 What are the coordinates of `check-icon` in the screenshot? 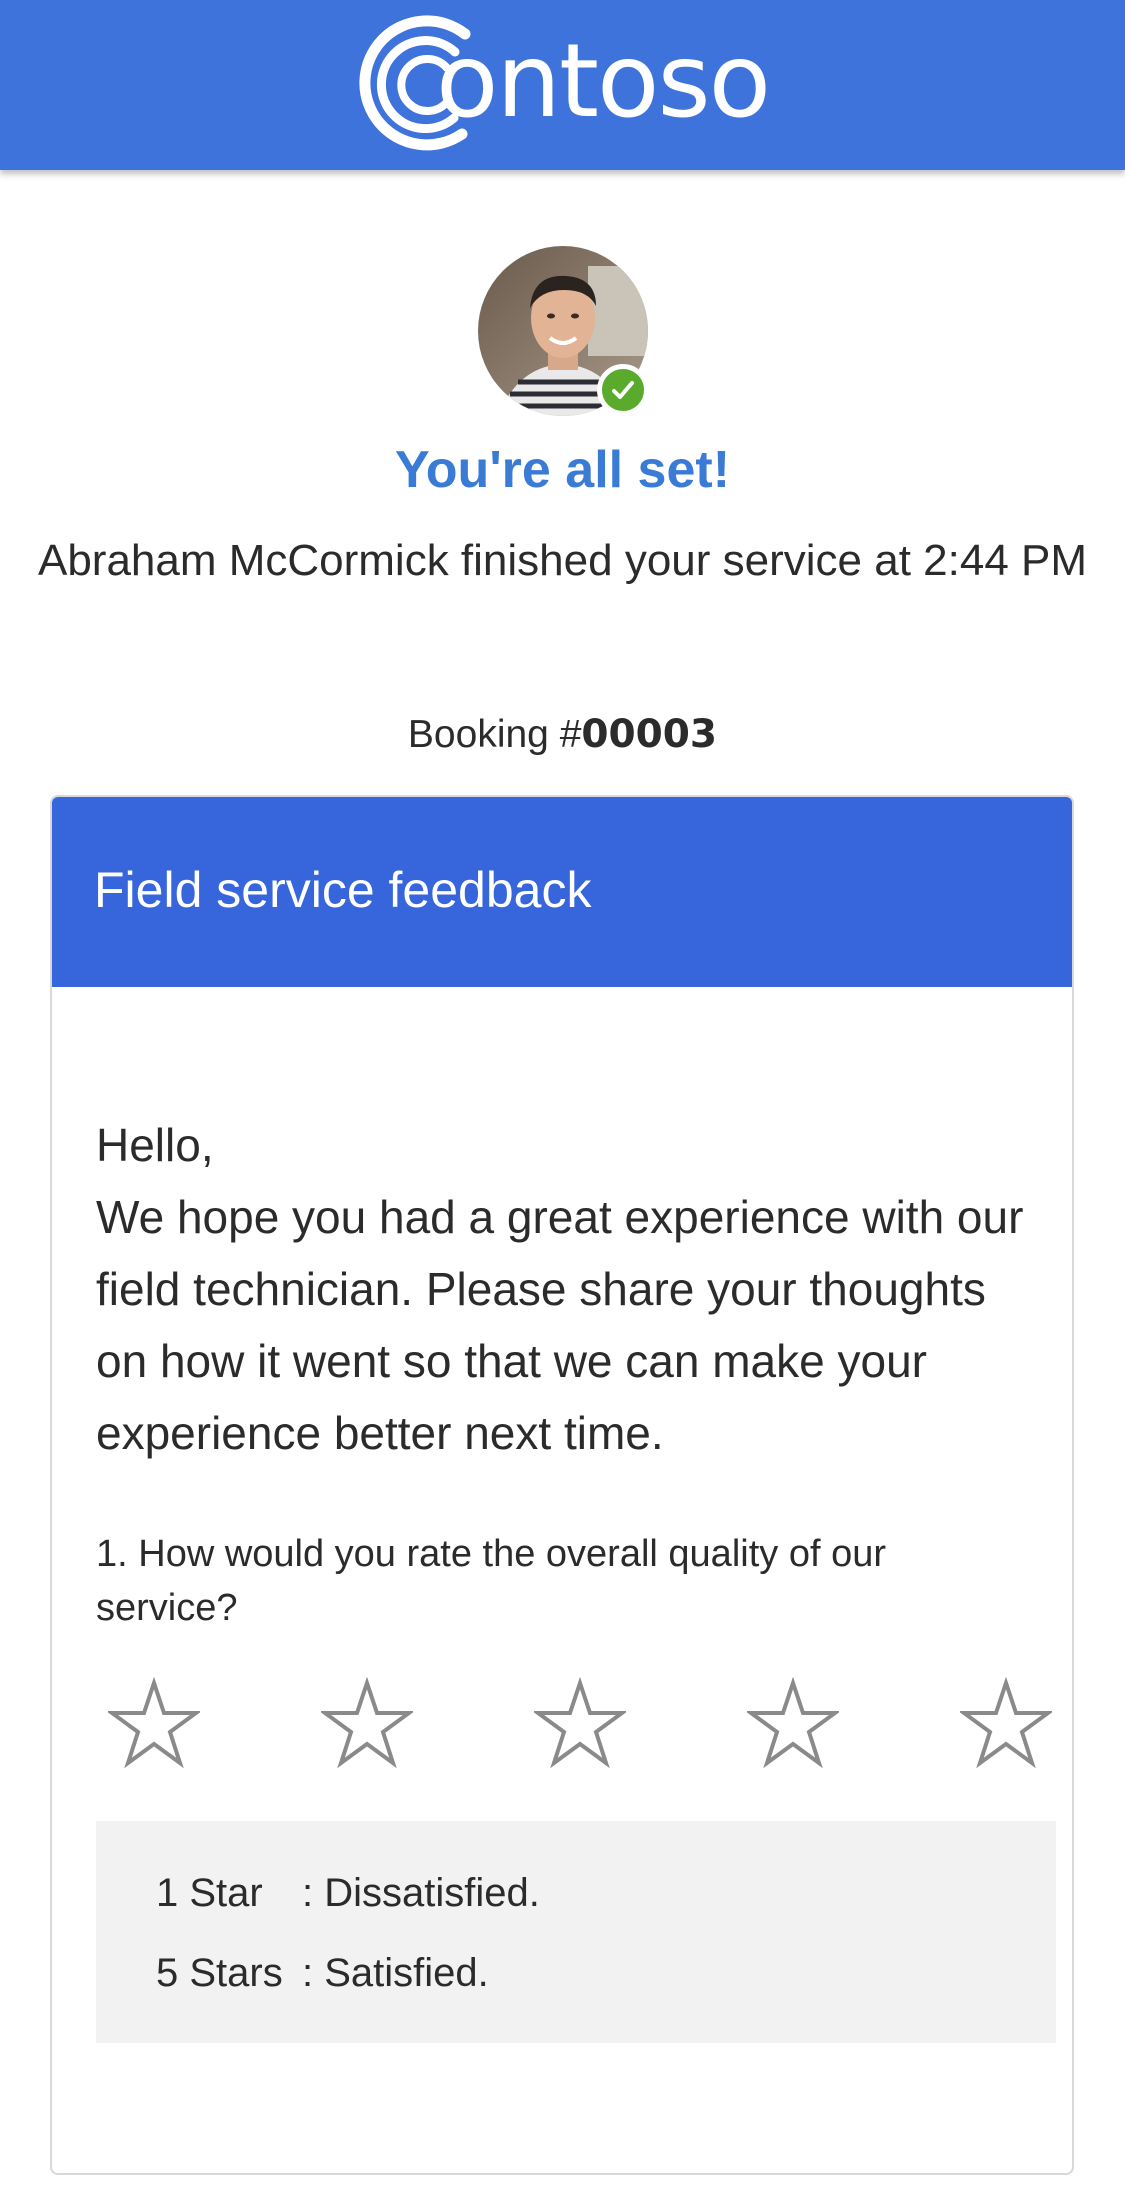 It's located at (623, 390).